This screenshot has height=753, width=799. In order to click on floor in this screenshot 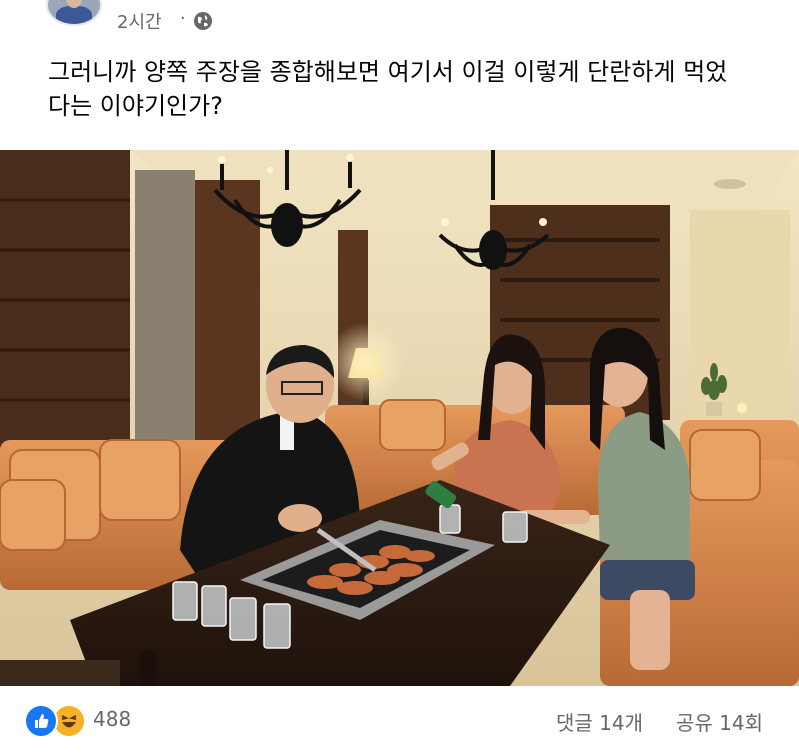, I will do `click(60, 673)`.